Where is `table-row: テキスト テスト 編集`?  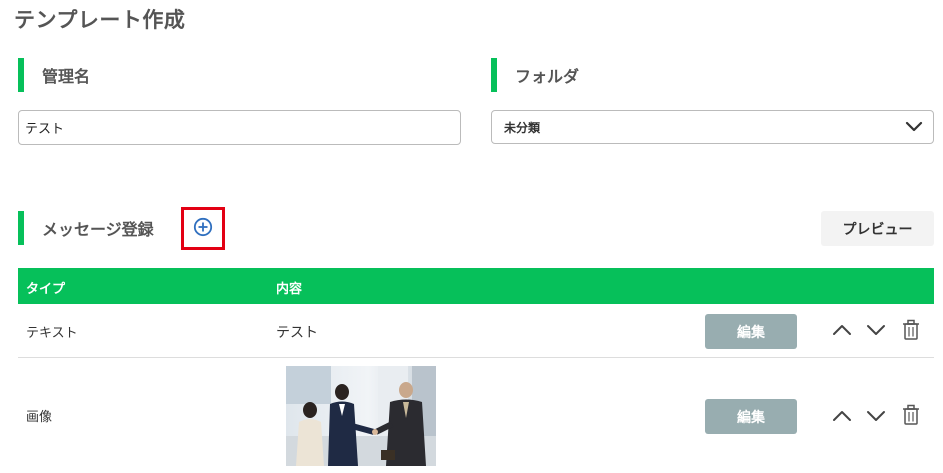 table-row: テキスト テスト 編集 is located at coordinates (476, 331).